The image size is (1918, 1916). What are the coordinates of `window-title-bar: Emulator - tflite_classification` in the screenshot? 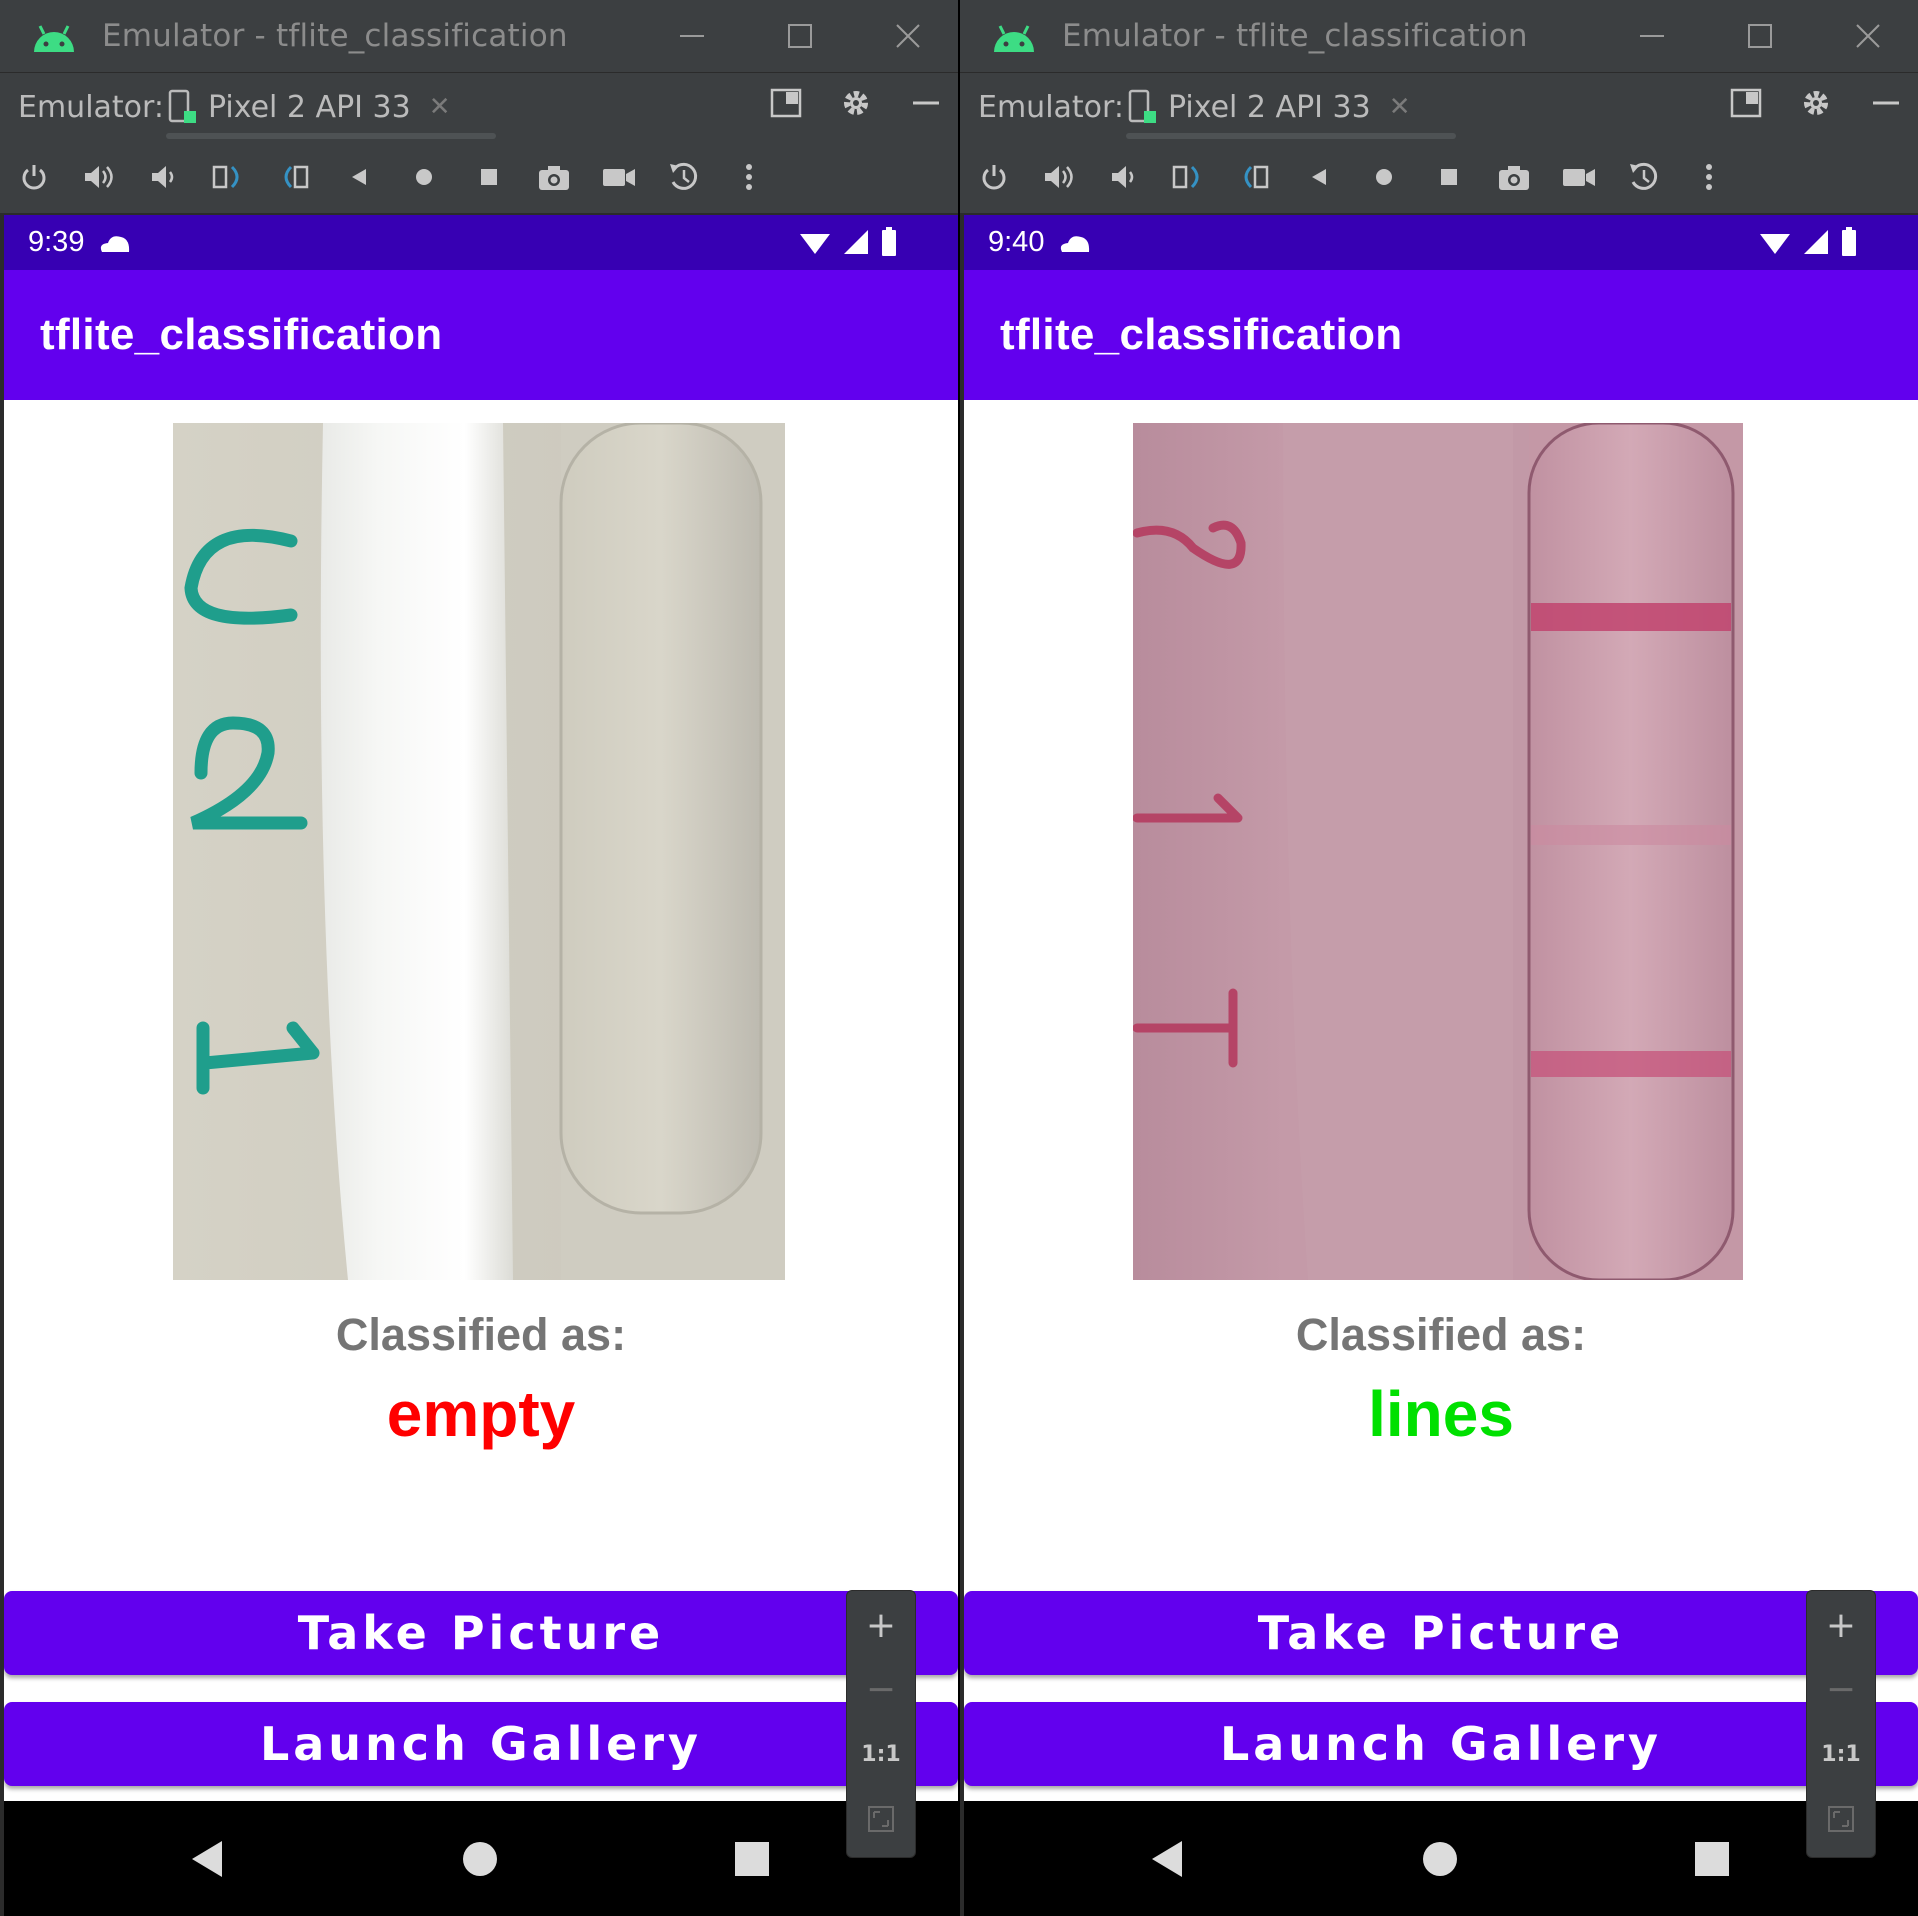 It's located at (1439, 36).